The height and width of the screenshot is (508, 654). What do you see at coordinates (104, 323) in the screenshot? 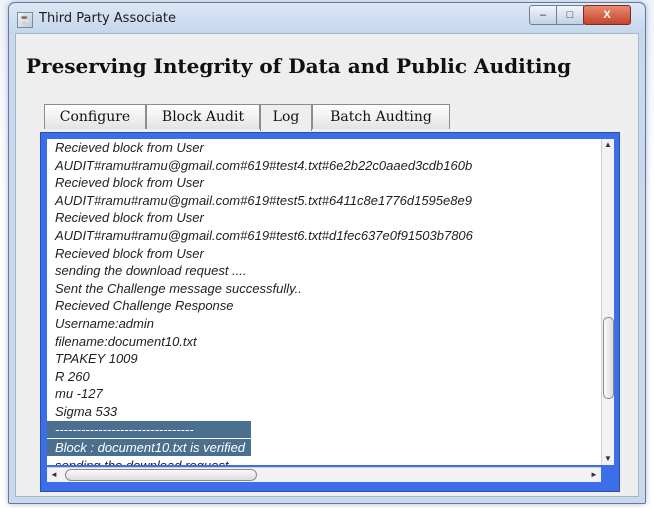
I see `log-line: Username:admin` at bounding box center [104, 323].